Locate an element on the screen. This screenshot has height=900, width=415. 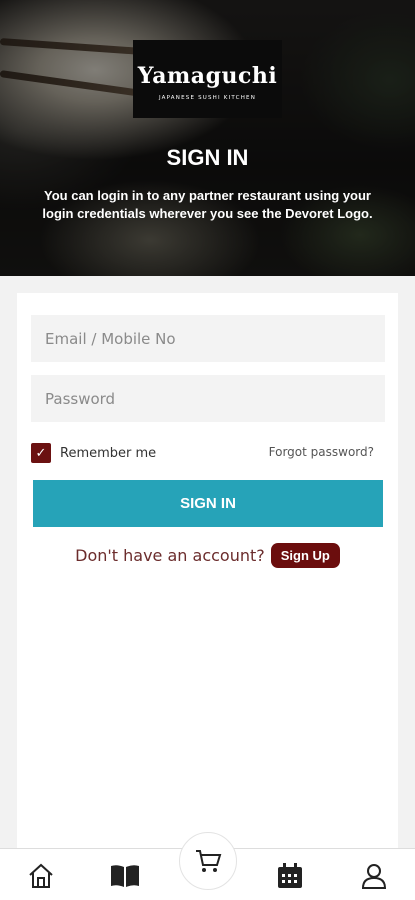
password-field is located at coordinates (208, 398).